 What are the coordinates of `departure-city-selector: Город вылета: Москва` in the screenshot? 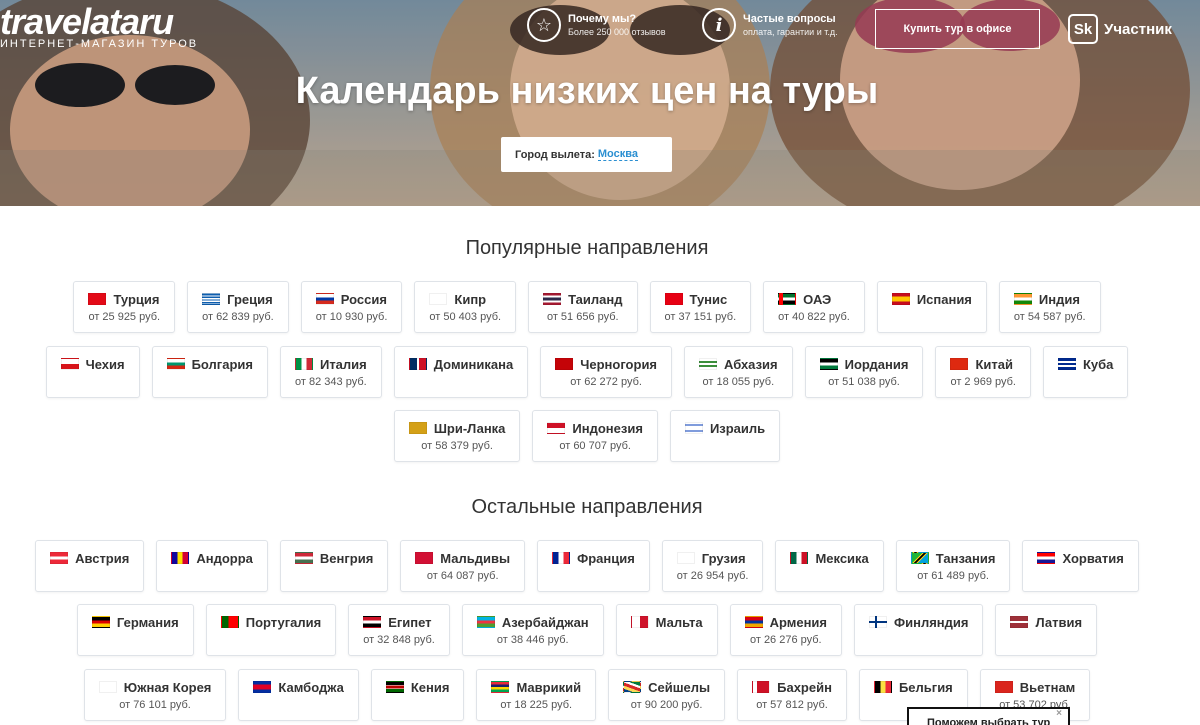 It's located at (586, 154).